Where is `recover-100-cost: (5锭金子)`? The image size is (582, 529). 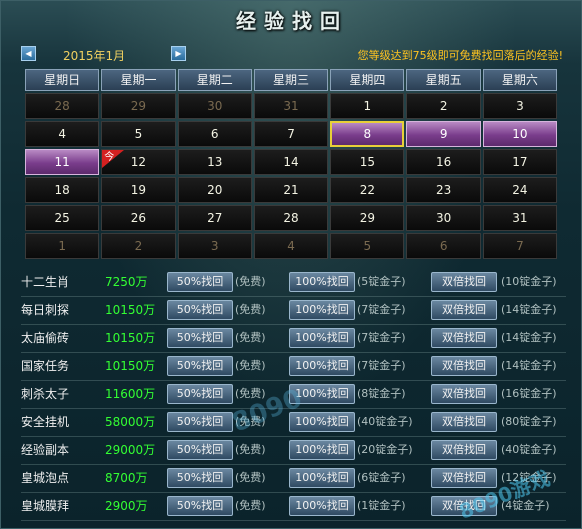 recover-100-cost: (5锭金子) is located at coordinates (381, 281).